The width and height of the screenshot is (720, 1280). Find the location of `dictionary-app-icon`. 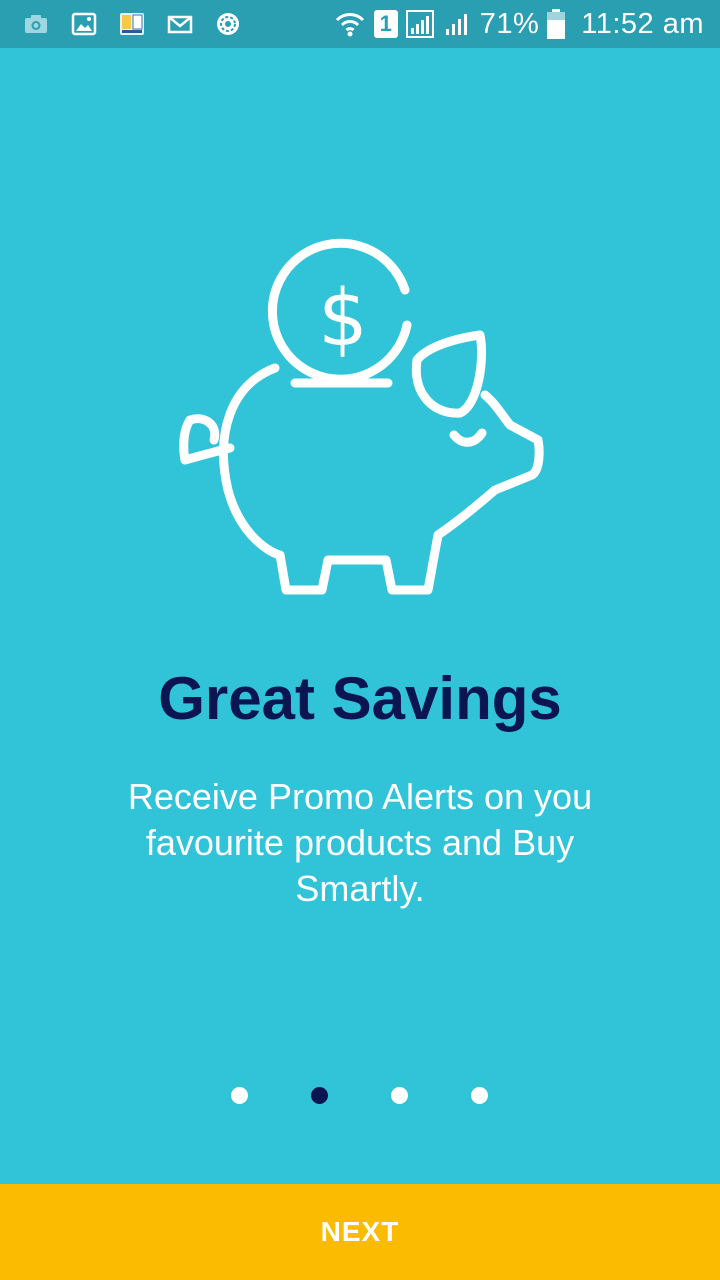

dictionary-app-icon is located at coordinates (132, 24).